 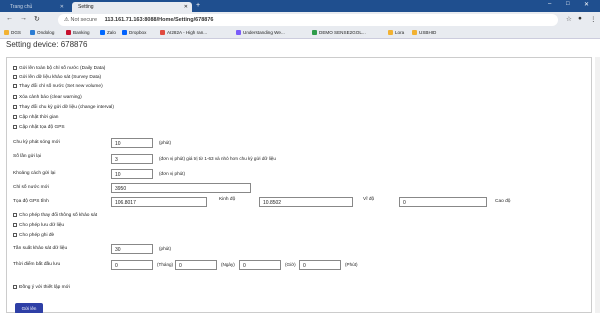 What do you see at coordinates (31, 187) in the screenshot?
I see `new-volume-label: Chỉ số nước mới` at bounding box center [31, 187].